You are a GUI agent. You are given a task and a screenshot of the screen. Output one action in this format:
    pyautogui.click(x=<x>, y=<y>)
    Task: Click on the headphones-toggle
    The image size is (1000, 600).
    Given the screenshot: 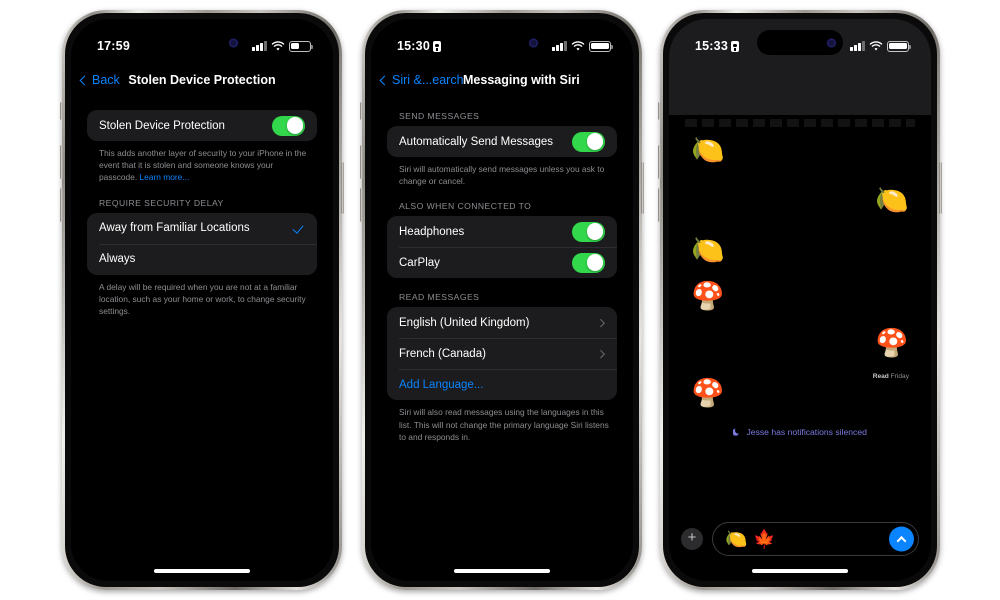 What is the action you would take?
    pyautogui.click(x=588, y=231)
    